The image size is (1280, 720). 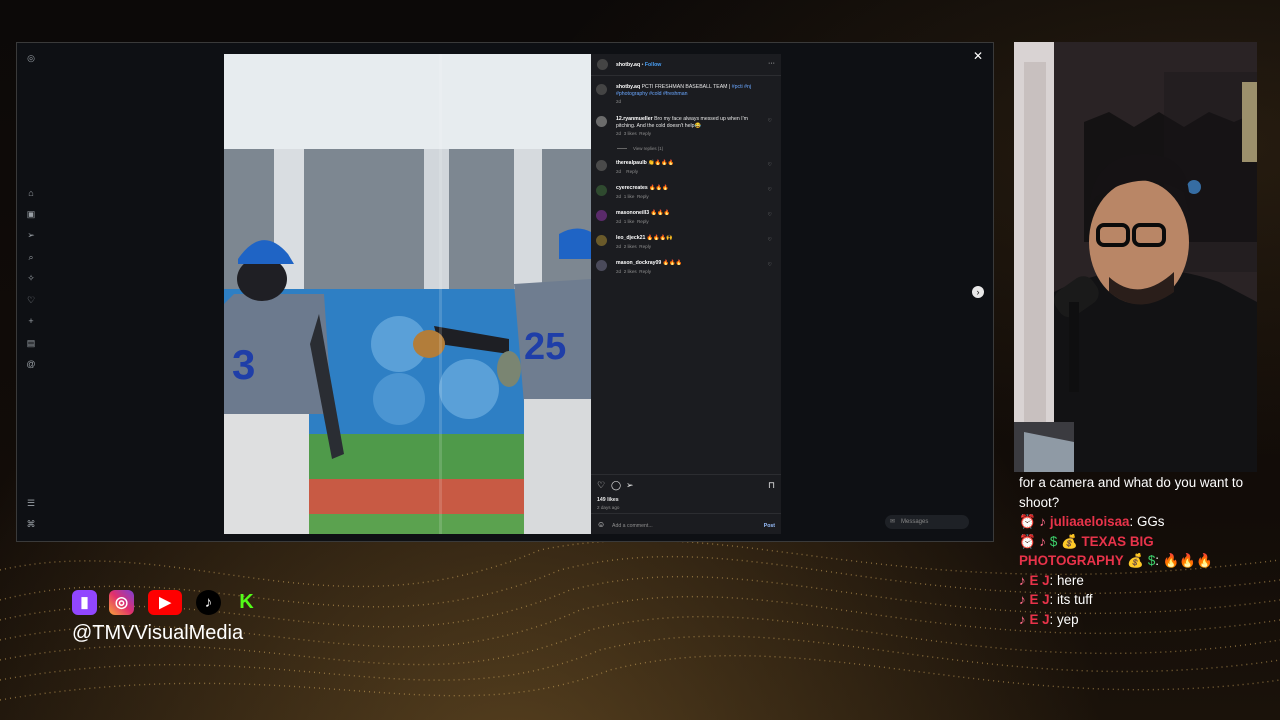 I want to click on more-options-icon: ···, so click(x=771, y=63).